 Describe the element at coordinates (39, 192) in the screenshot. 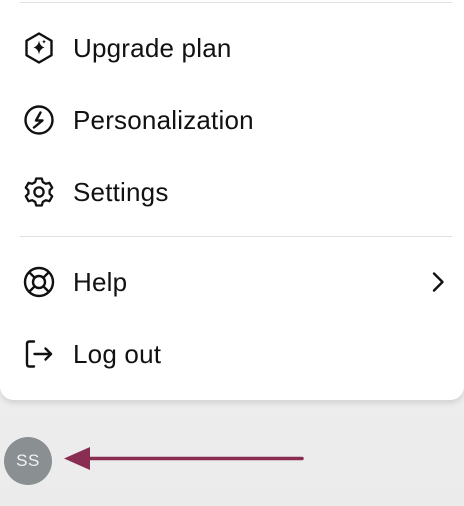

I see `gear-icon` at that location.